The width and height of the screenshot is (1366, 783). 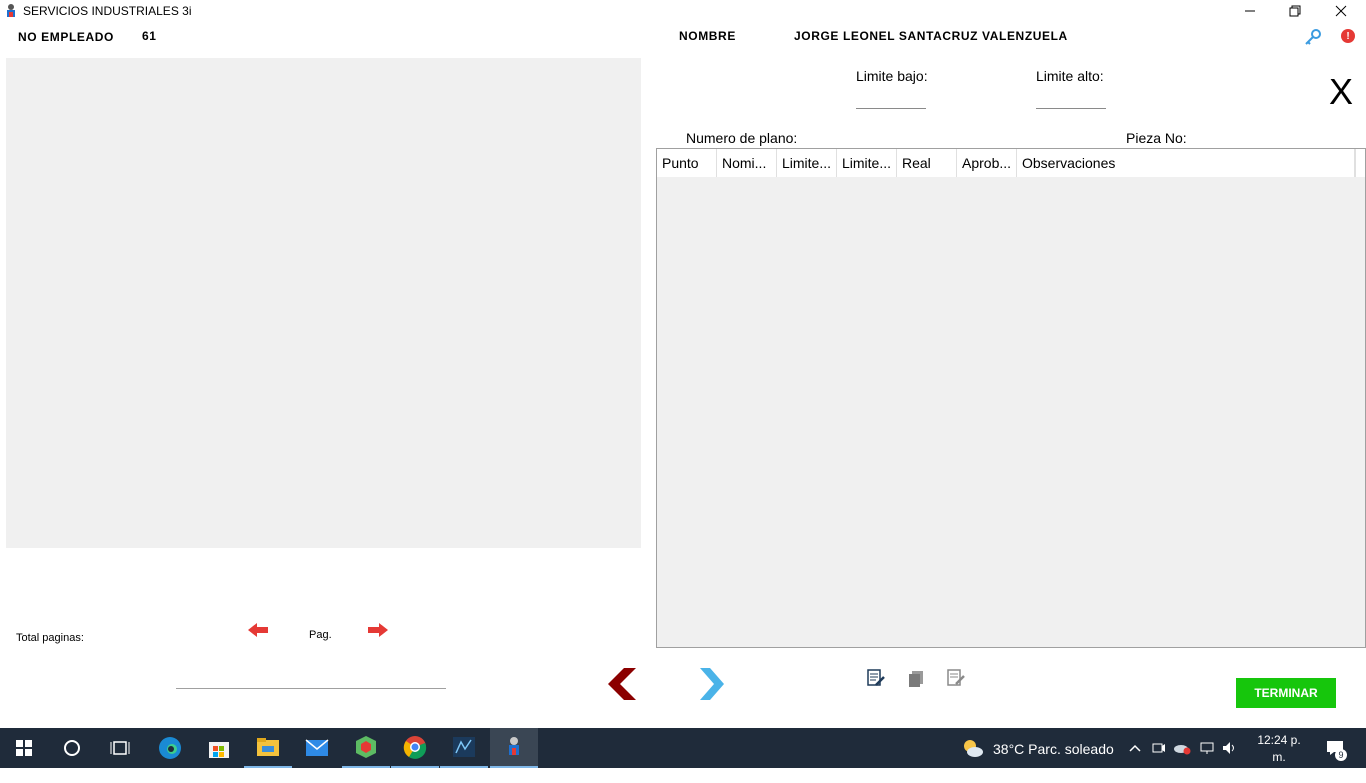 I want to click on cube-app-icon, so click(x=366, y=747).